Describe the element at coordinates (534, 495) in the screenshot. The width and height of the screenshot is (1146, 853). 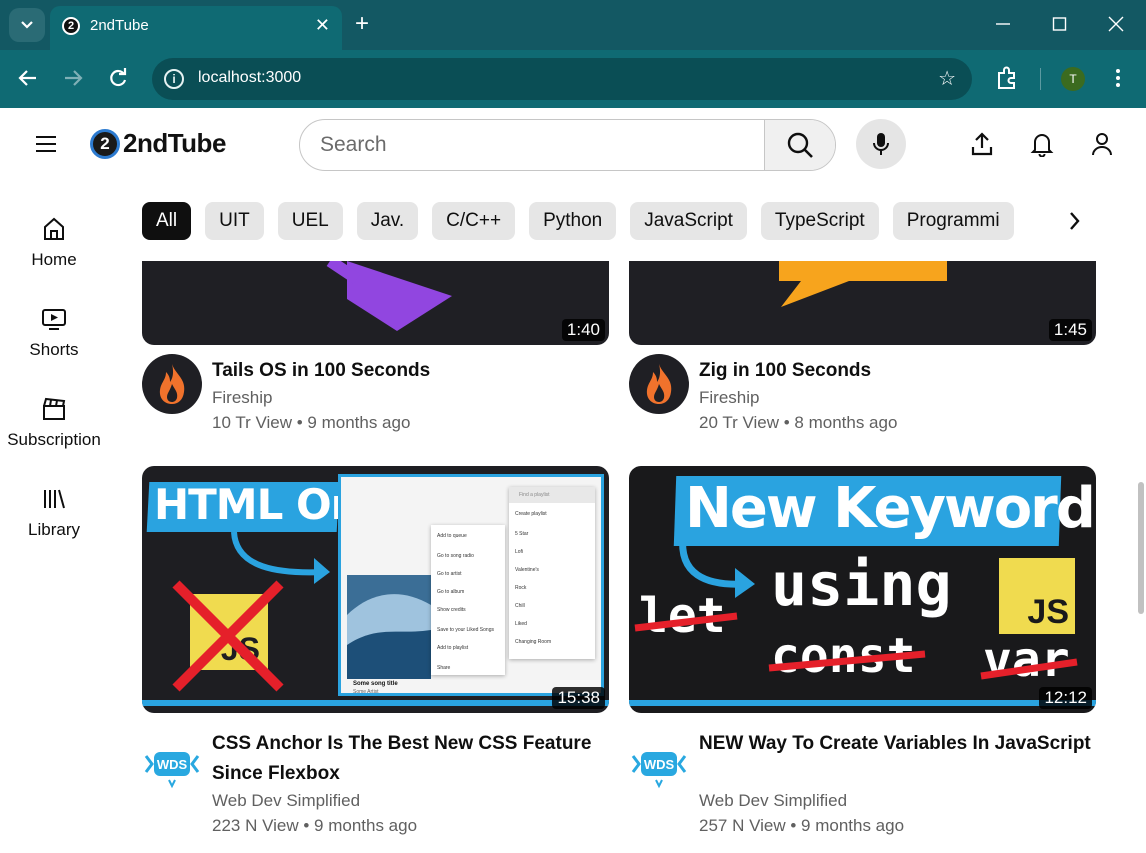
I see `popup-search-text: Find a playlist` at that location.